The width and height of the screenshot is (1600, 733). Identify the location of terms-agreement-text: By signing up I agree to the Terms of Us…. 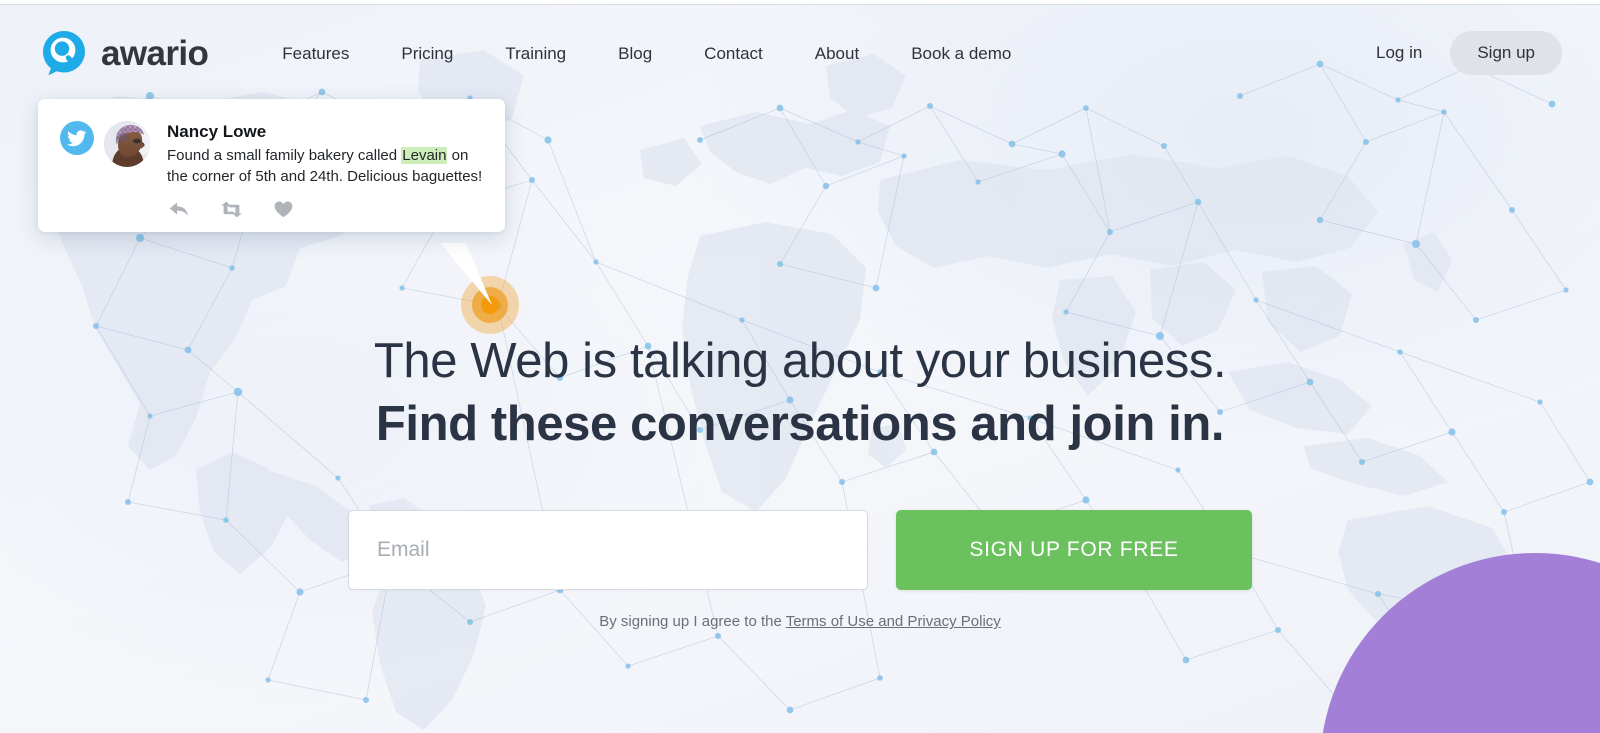
(800, 621).